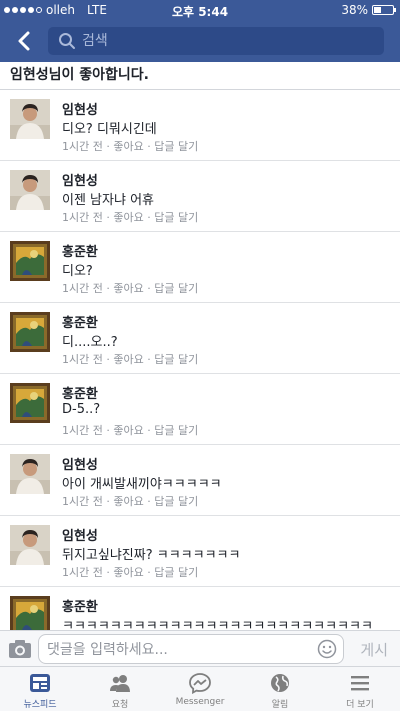  What do you see at coordinates (177, 650) in the screenshot?
I see `comment-input` at bounding box center [177, 650].